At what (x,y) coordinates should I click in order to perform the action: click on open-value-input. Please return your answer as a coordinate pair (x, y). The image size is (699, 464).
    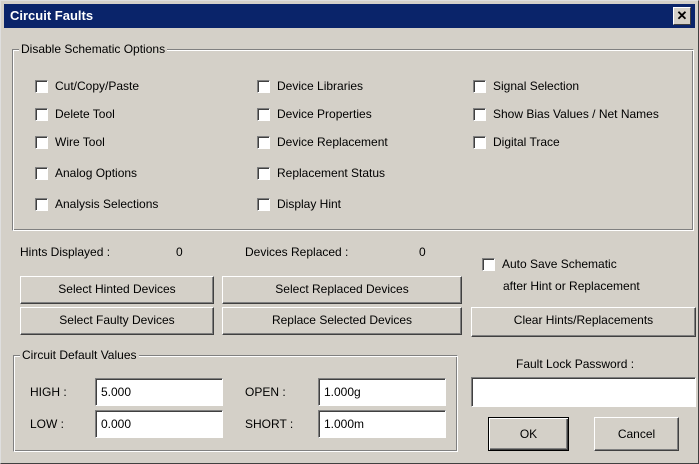
    Looking at the image, I should click on (382, 392).